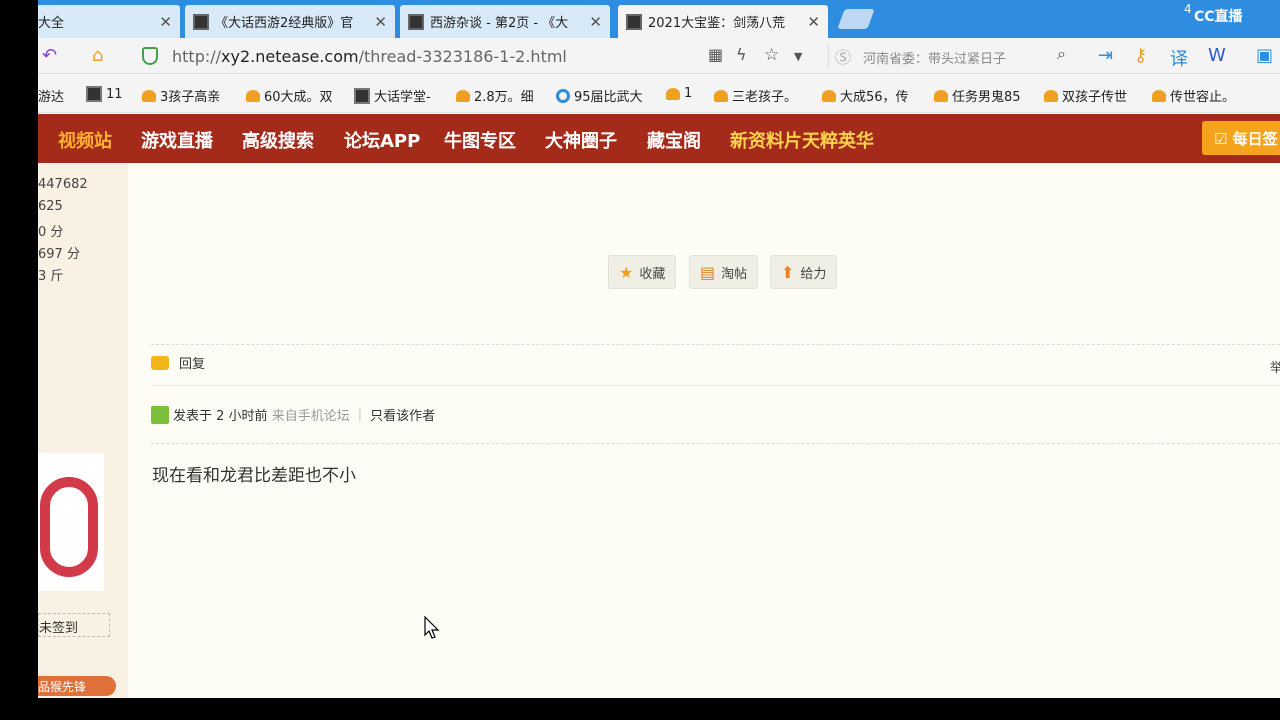 This screenshot has width=1280, height=720. Describe the element at coordinates (640, 709) in the screenshot. I see `bottom-black-border` at that location.